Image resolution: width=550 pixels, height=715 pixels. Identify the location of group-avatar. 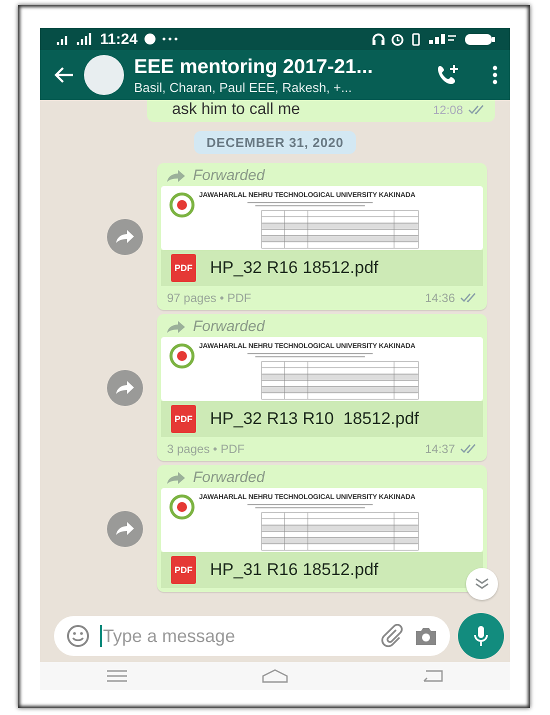
(104, 75).